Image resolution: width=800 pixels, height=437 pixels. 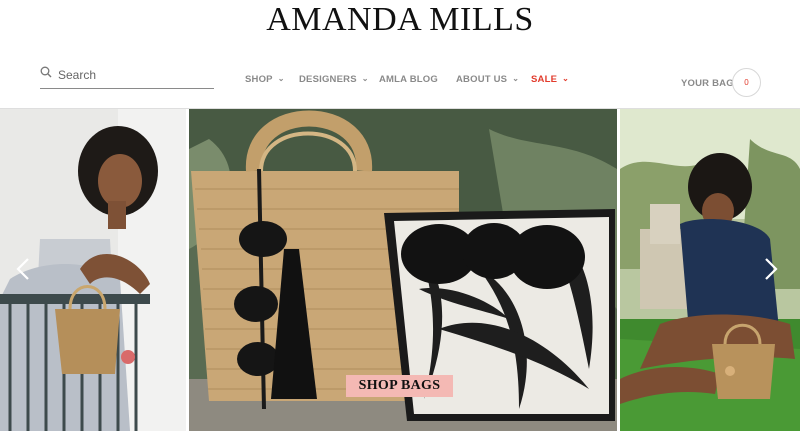 What do you see at coordinates (259, 79) in the screenshot?
I see `nav-item-label: SHOP` at bounding box center [259, 79].